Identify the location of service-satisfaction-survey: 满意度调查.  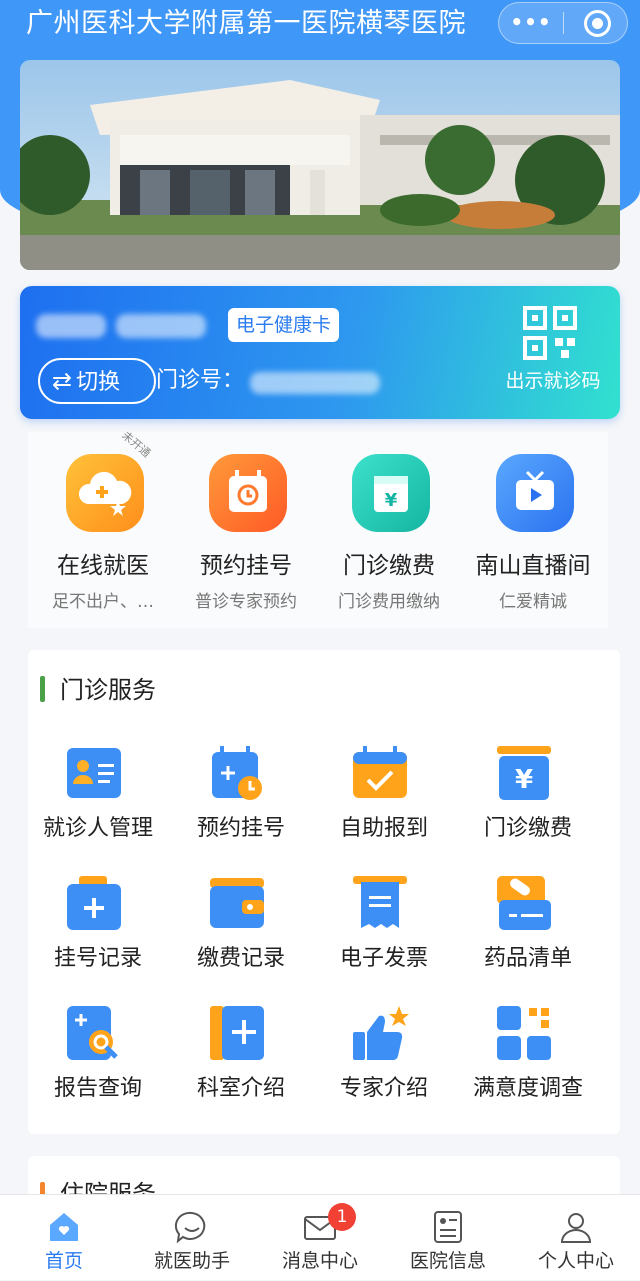
(528, 1064).